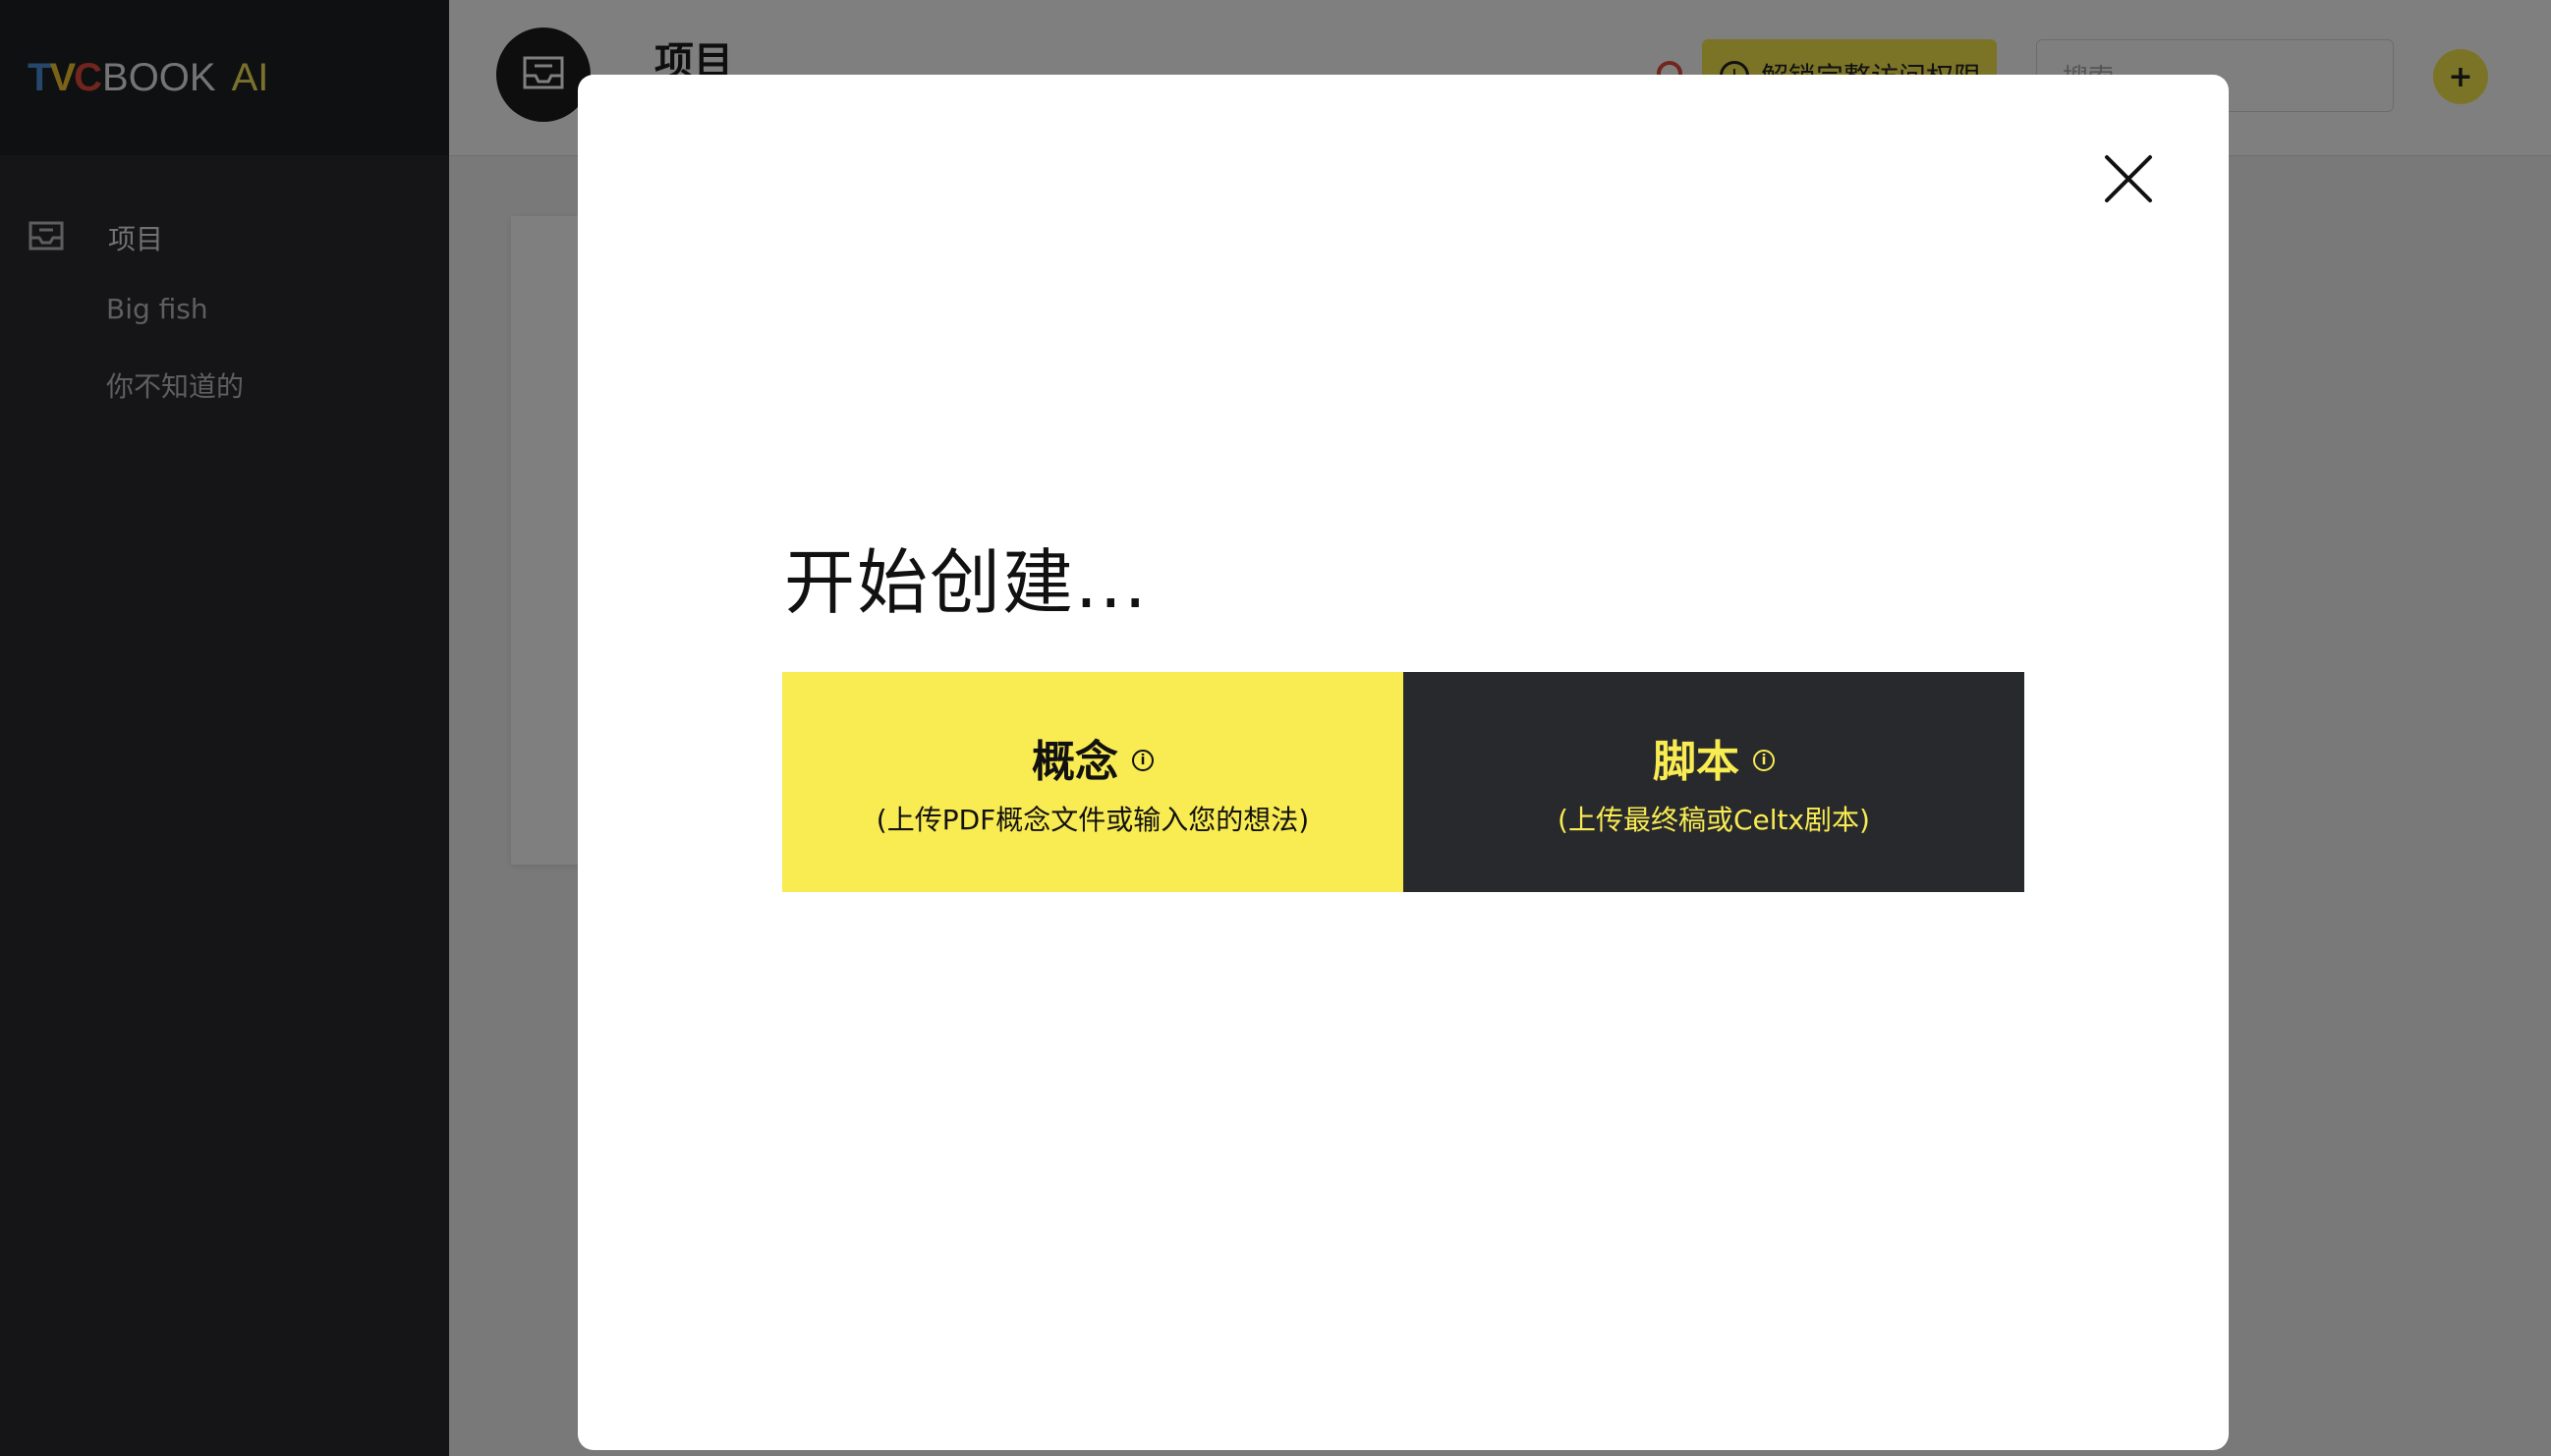 The height and width of the screenshot is (1456, 2551). I want to click on close-icon, so click(2128, 181).